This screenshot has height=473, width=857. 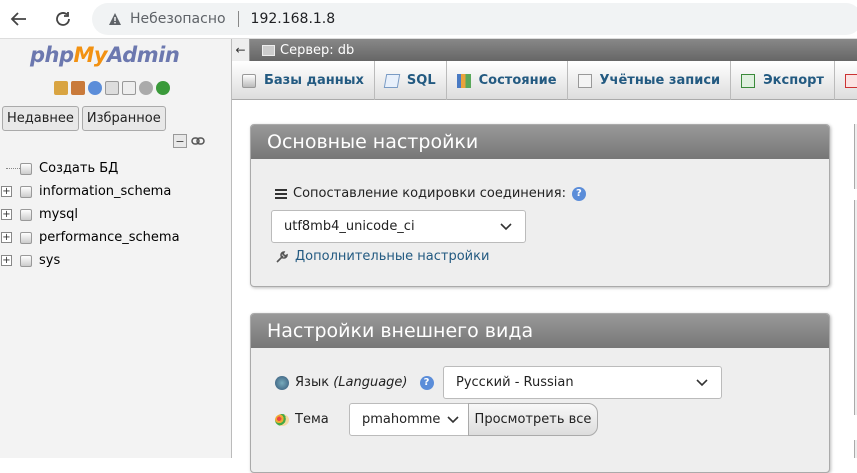 What do you see at coordinates (398, 226) in the screenshot?
I see `collation-select: utf8mb4_unicode_ci` at bounding box center [398, 226].